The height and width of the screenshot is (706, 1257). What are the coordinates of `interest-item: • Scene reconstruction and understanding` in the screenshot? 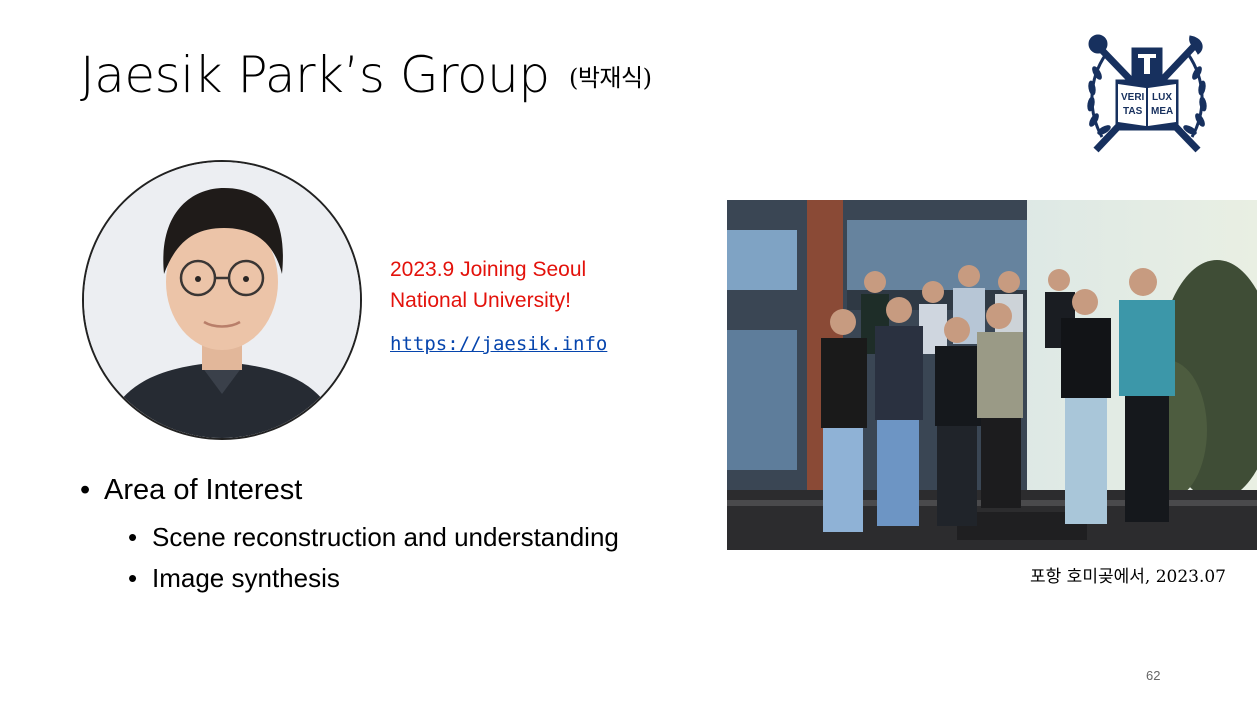 It's located at (373, 537).